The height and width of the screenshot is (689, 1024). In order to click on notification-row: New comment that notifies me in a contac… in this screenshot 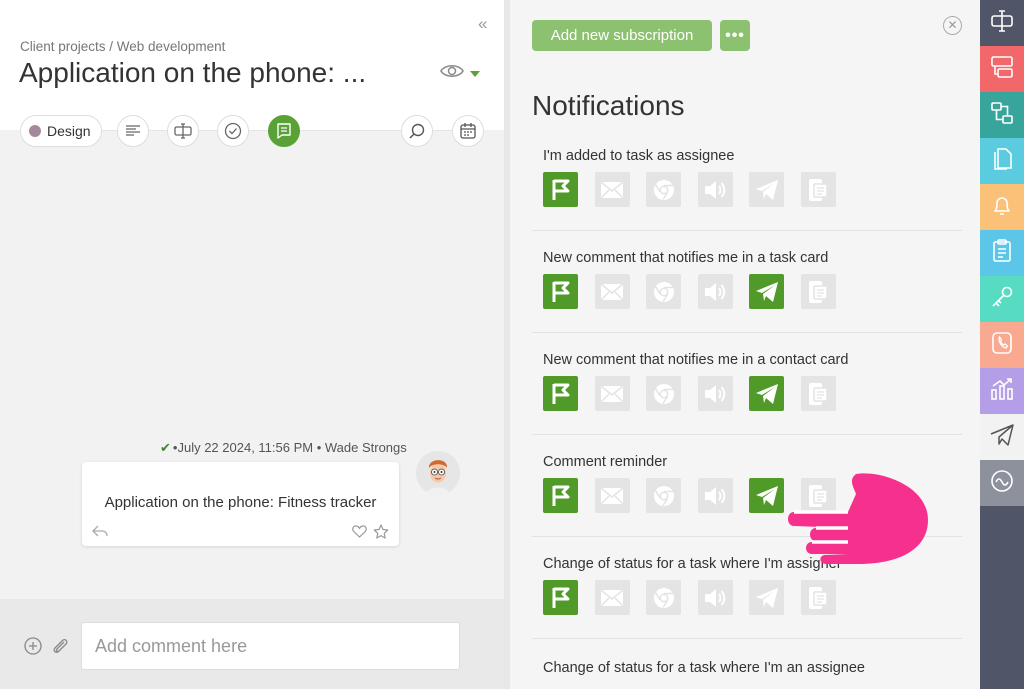, I will do `click(747, 387)`.